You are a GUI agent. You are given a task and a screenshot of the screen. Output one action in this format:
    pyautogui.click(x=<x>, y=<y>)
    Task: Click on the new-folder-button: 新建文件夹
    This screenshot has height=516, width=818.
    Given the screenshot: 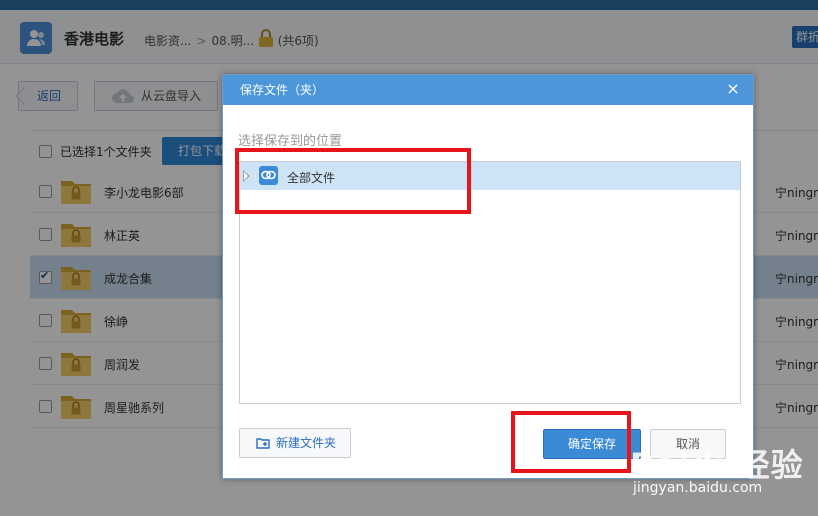 What is the action you would take?
    pyautogui.click(x=295, y=443)
    